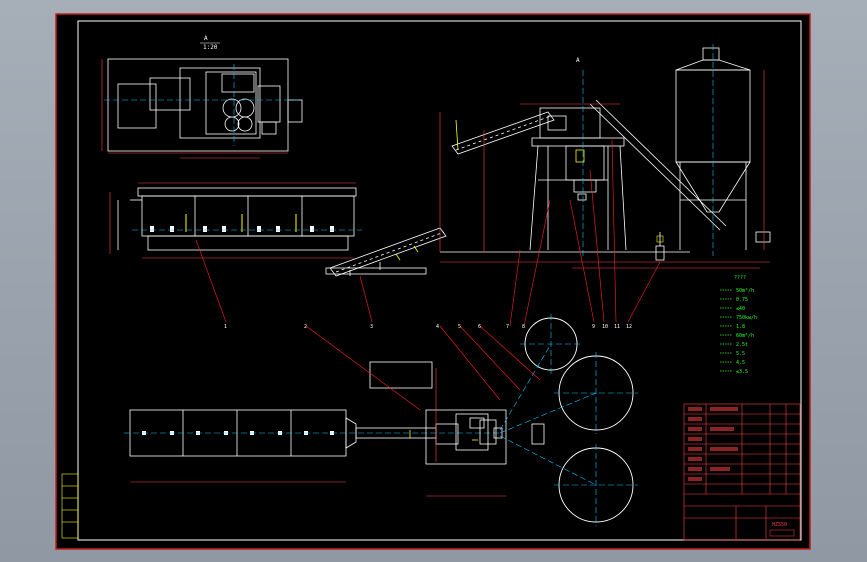 This screenshot has width=867, height=562. I want to click on callout-number: 8, so click(523, 327).